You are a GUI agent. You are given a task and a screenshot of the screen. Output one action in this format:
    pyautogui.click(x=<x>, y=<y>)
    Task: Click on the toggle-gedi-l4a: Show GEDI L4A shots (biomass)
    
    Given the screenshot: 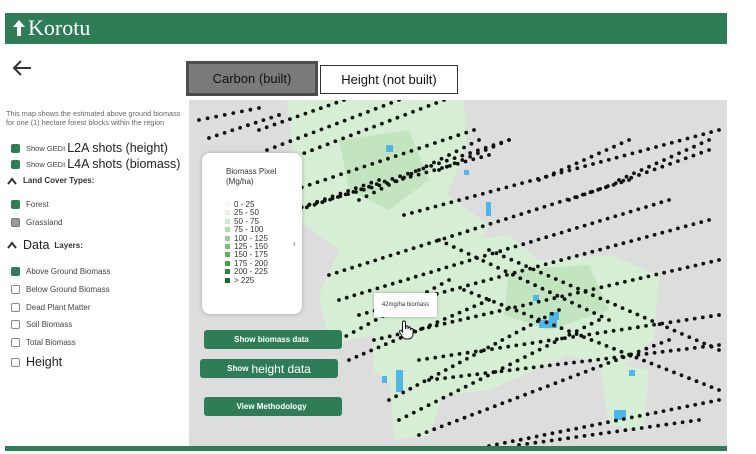 What is the action you would take?
    pyautogui.click(x=95, y=164)
    